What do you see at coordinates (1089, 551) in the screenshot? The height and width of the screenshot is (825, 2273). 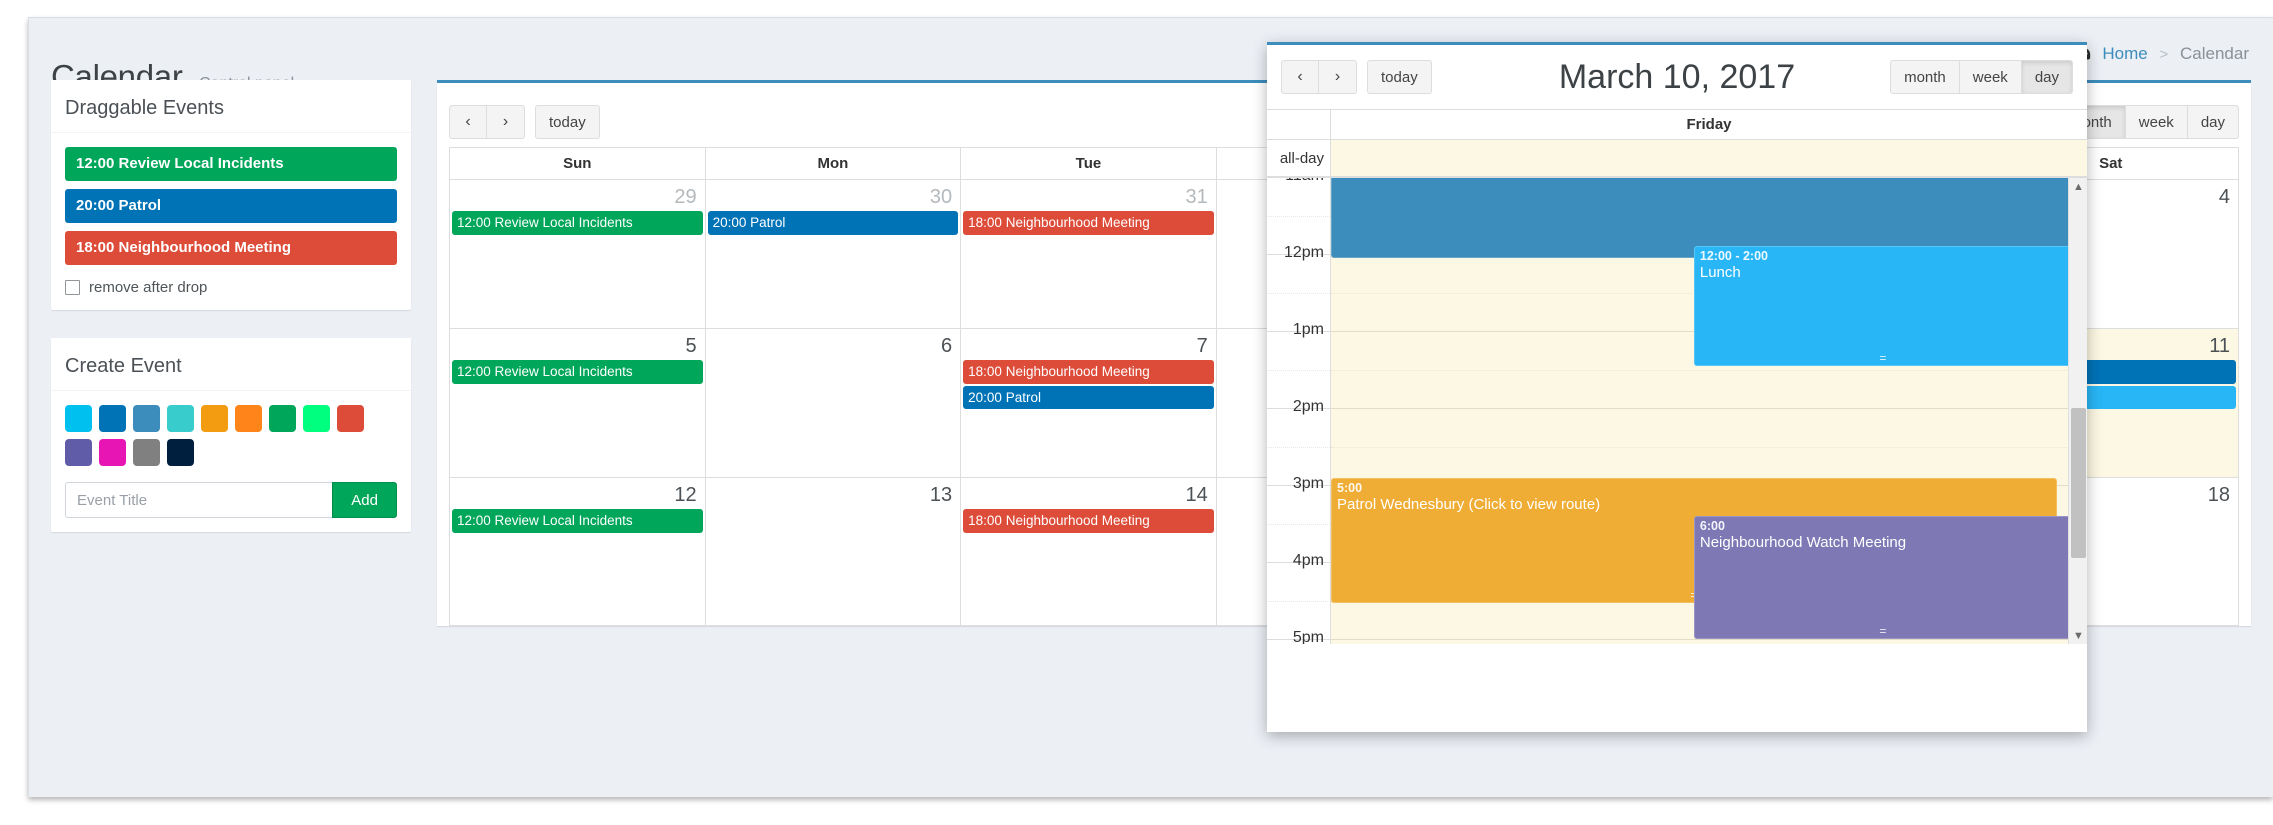 I see `day-cell: 14 18:00 Neighbourhood Meeting` at bounding box center [1089, 551].